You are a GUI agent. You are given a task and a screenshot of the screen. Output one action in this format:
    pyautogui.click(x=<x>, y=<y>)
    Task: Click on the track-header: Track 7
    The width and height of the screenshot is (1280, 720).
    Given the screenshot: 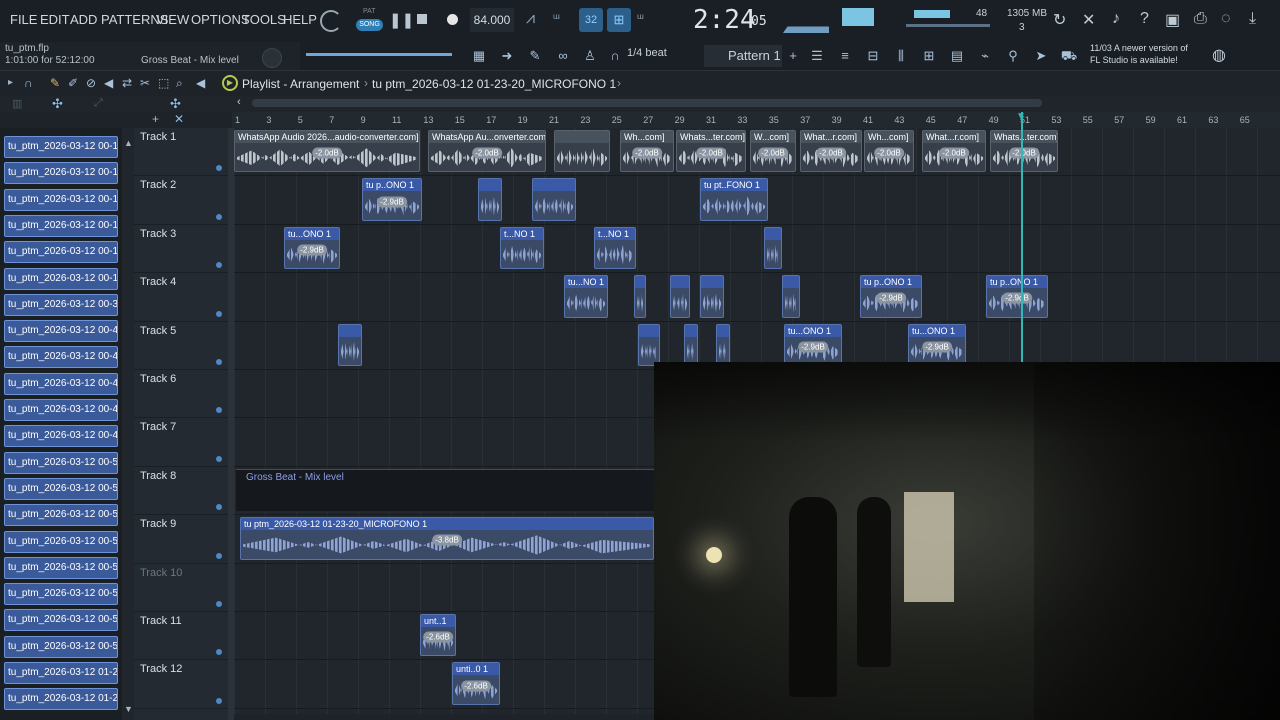 What is the action you would take?
    pyautogui.click(x=181, y=442)
    